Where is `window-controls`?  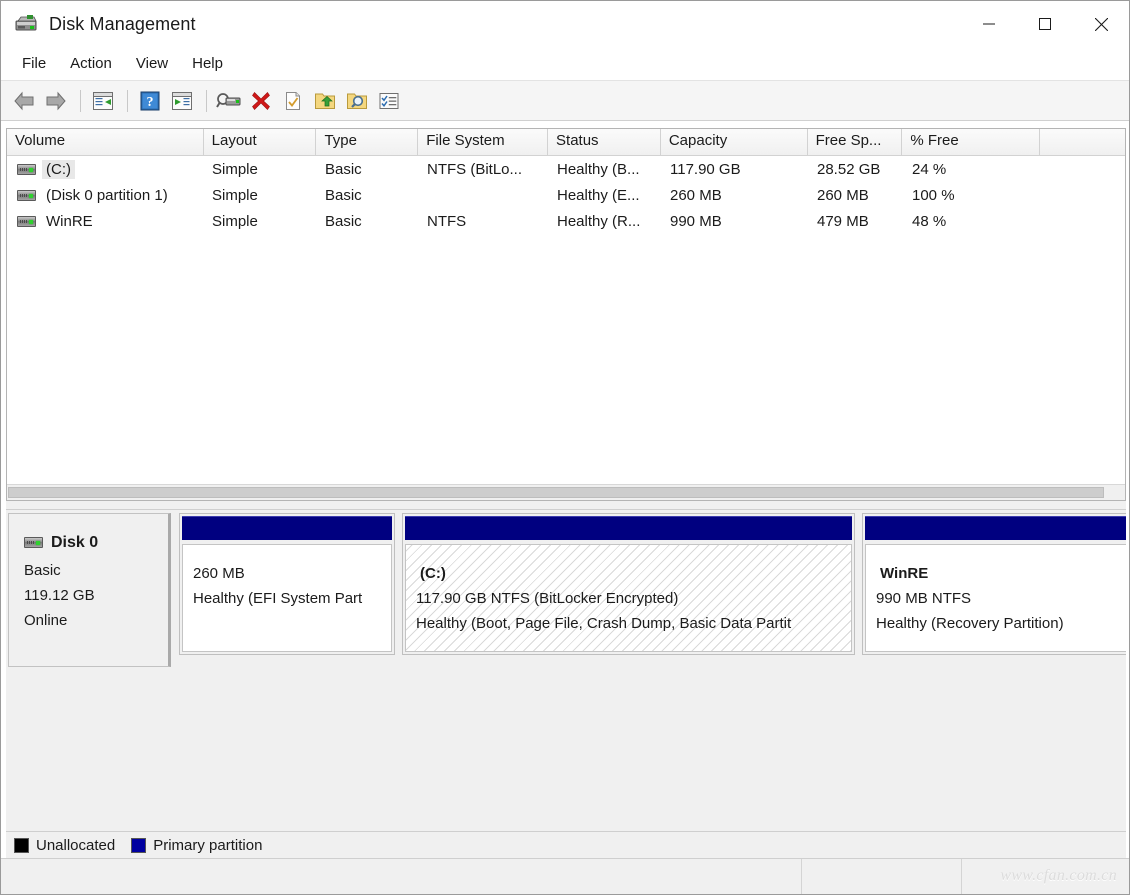 window-controls is located at coordinates (1045, 24).